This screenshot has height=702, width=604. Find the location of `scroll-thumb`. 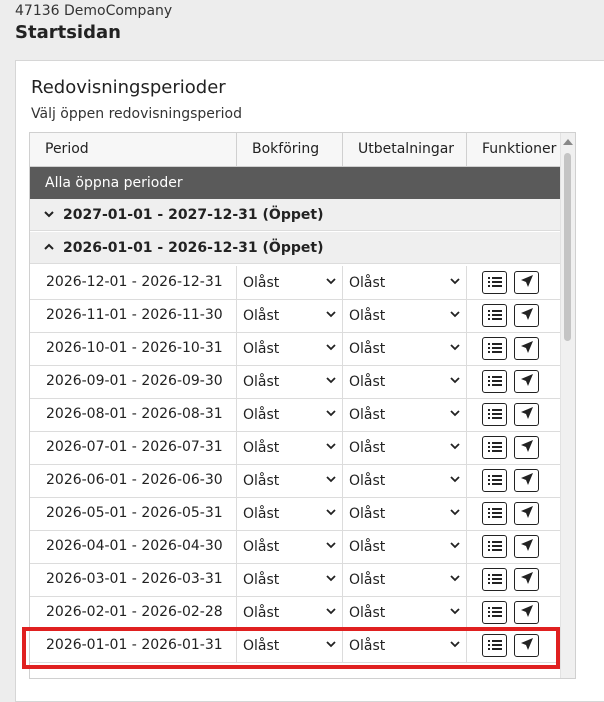

scroll-thumb is located at coordinates (567, 247).